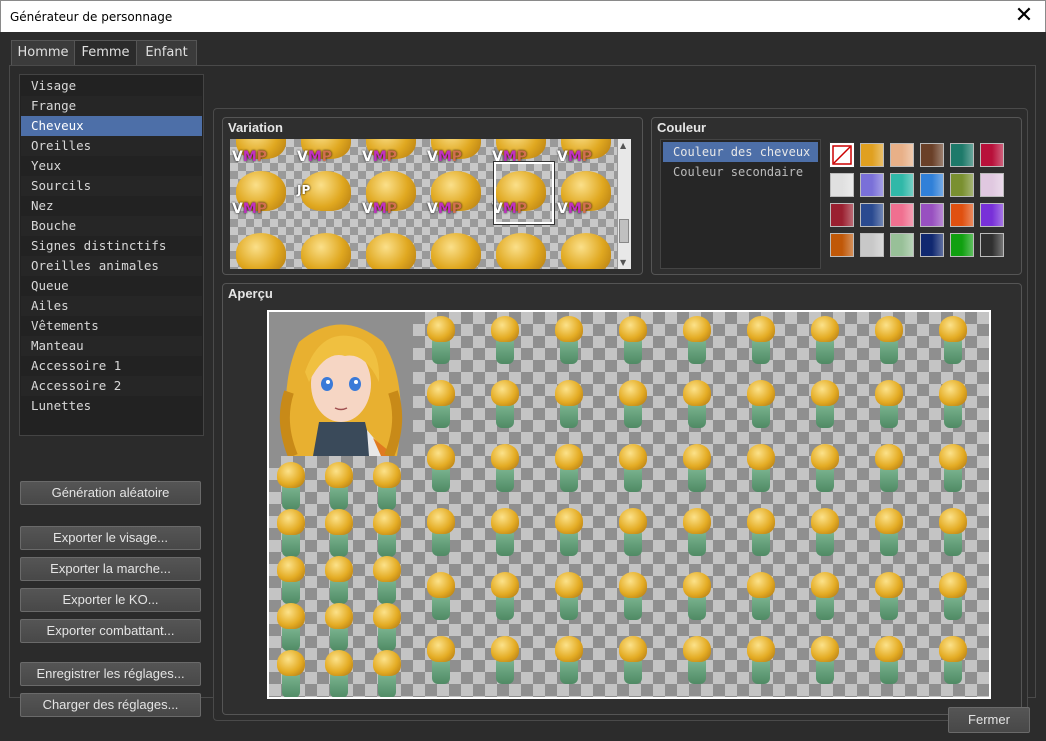 This screenshot has height=741, width=1046. Describe the element at coordinates (111, 386) in the screenshot. I see `part-item: Accessoire 2` at that location.